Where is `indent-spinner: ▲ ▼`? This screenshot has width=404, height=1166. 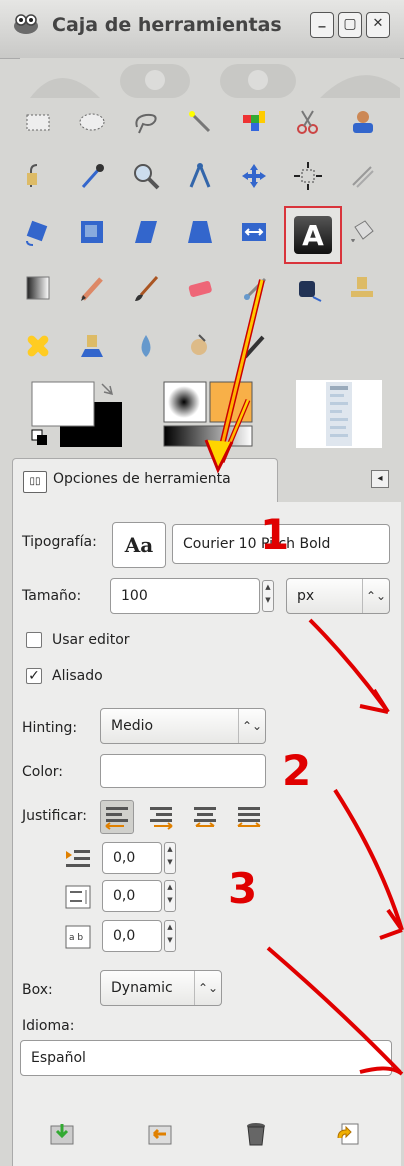
indent-spinner: ▲ ▼ is located at coordinates (170, 858).